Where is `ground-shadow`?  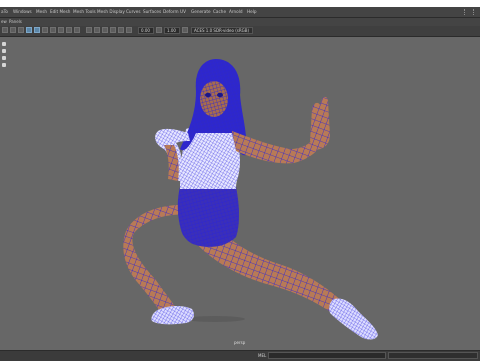 ground-shadow is located at coordinates (215, 319).